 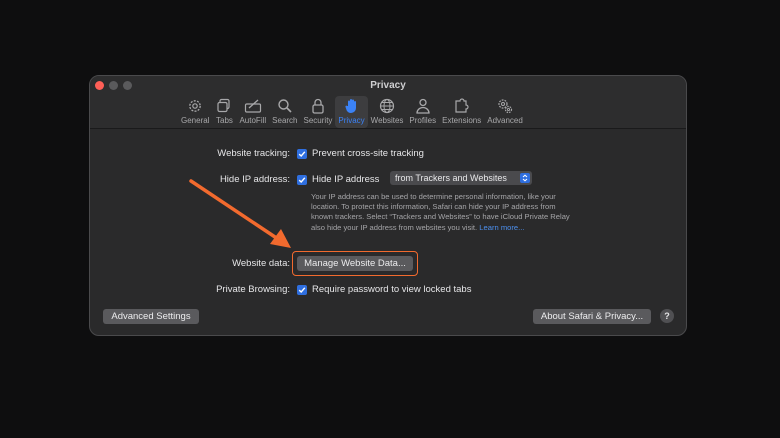 What do you see at coordinates (253, 153) in the screenshot?
I see `website-tracking-label: Website tracking:` at bounding box center [253, 153].